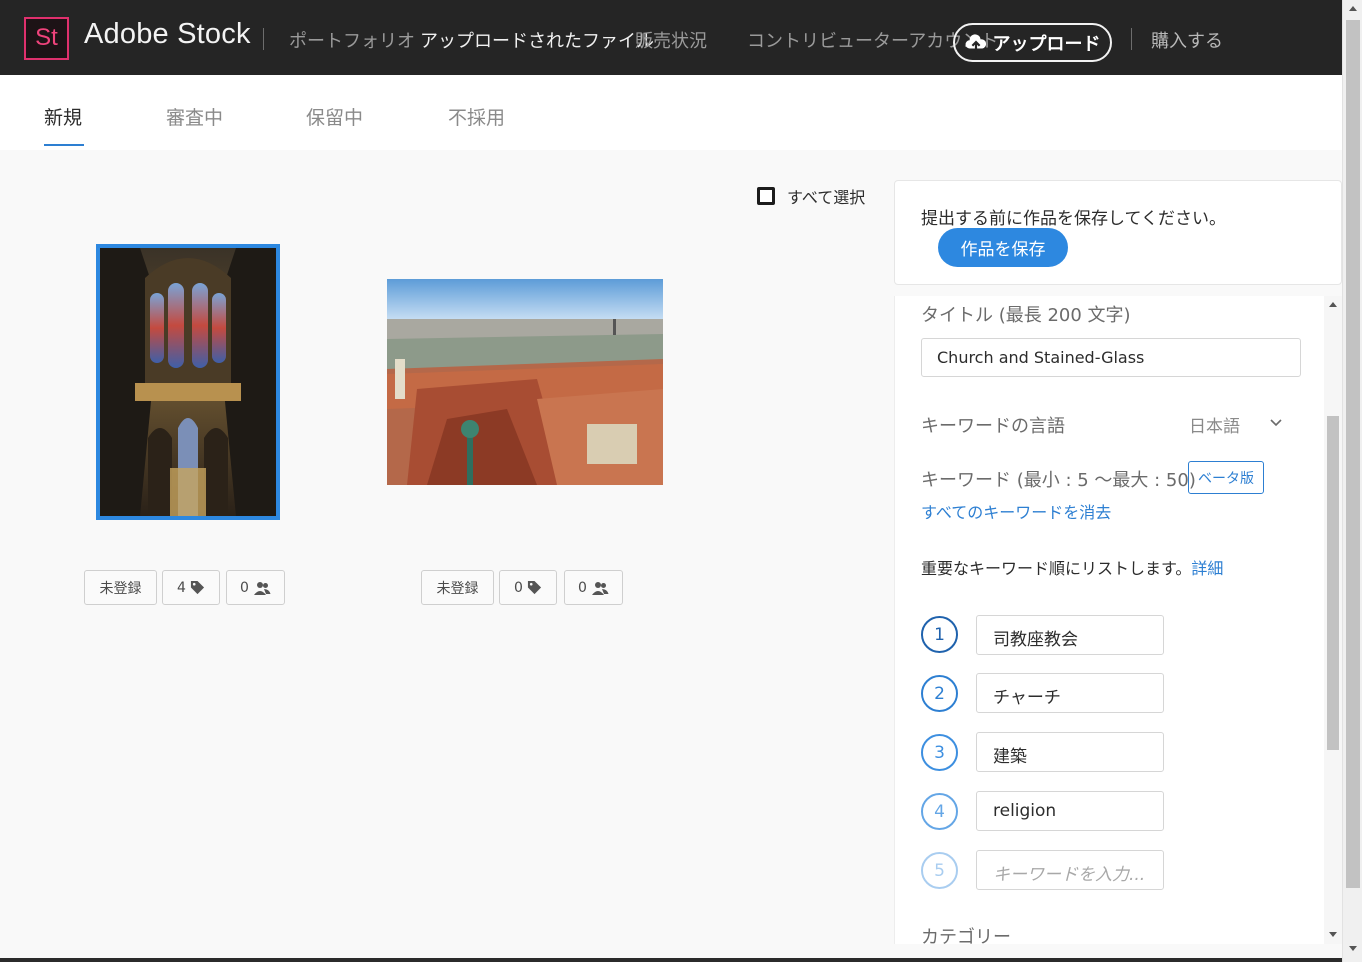 This screenshot has height=962, width=1362. I want to click on active-tab-indicator, so click(64, 145).